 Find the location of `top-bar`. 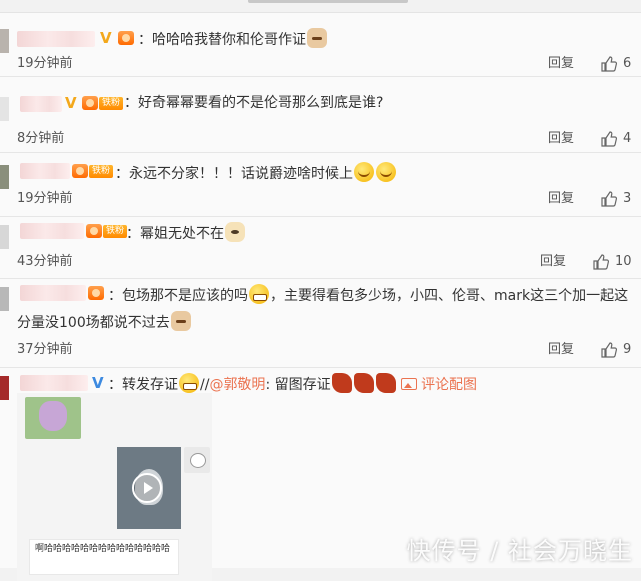

top-bar is located at coordinates (320, 6).